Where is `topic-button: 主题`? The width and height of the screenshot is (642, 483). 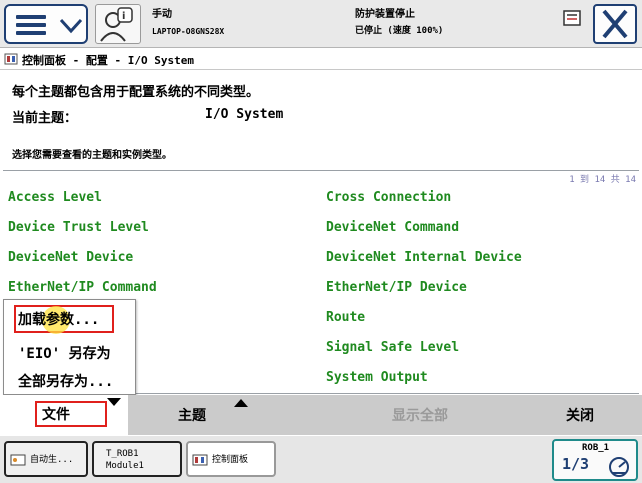 topic-button: 主题 is located at coordinates (192, 415).